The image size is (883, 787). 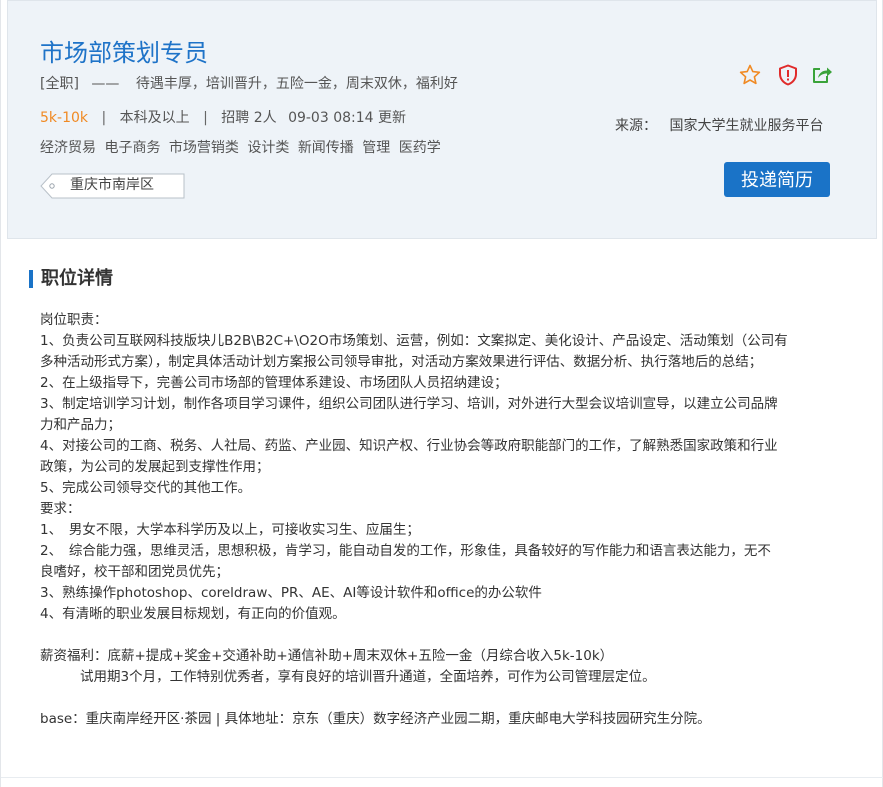 I want to click on section-title-bar, so click(x=31, y=279).